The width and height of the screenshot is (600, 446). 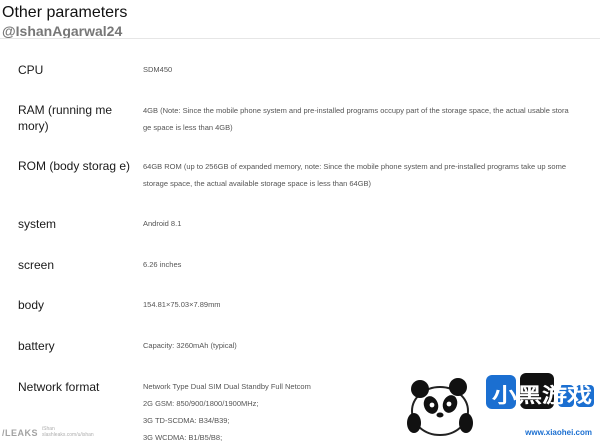 I want to click on watermark-url: slashleaks.com/u/ishan, so click(x=68, y=435).